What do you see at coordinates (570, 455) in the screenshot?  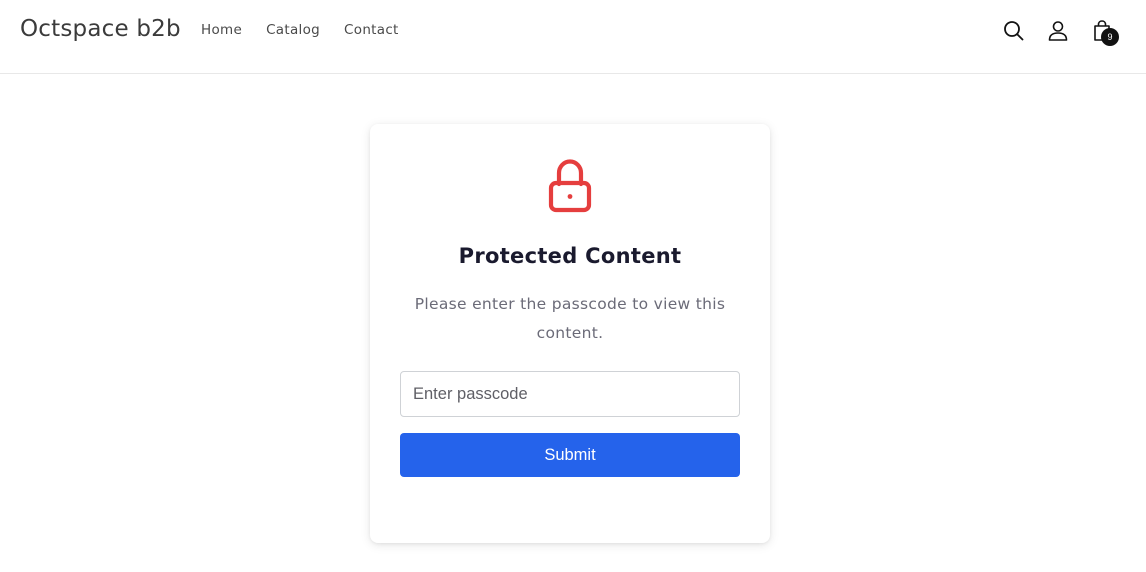 I see `submit-button: Submit` at bounding box center [570, 455].